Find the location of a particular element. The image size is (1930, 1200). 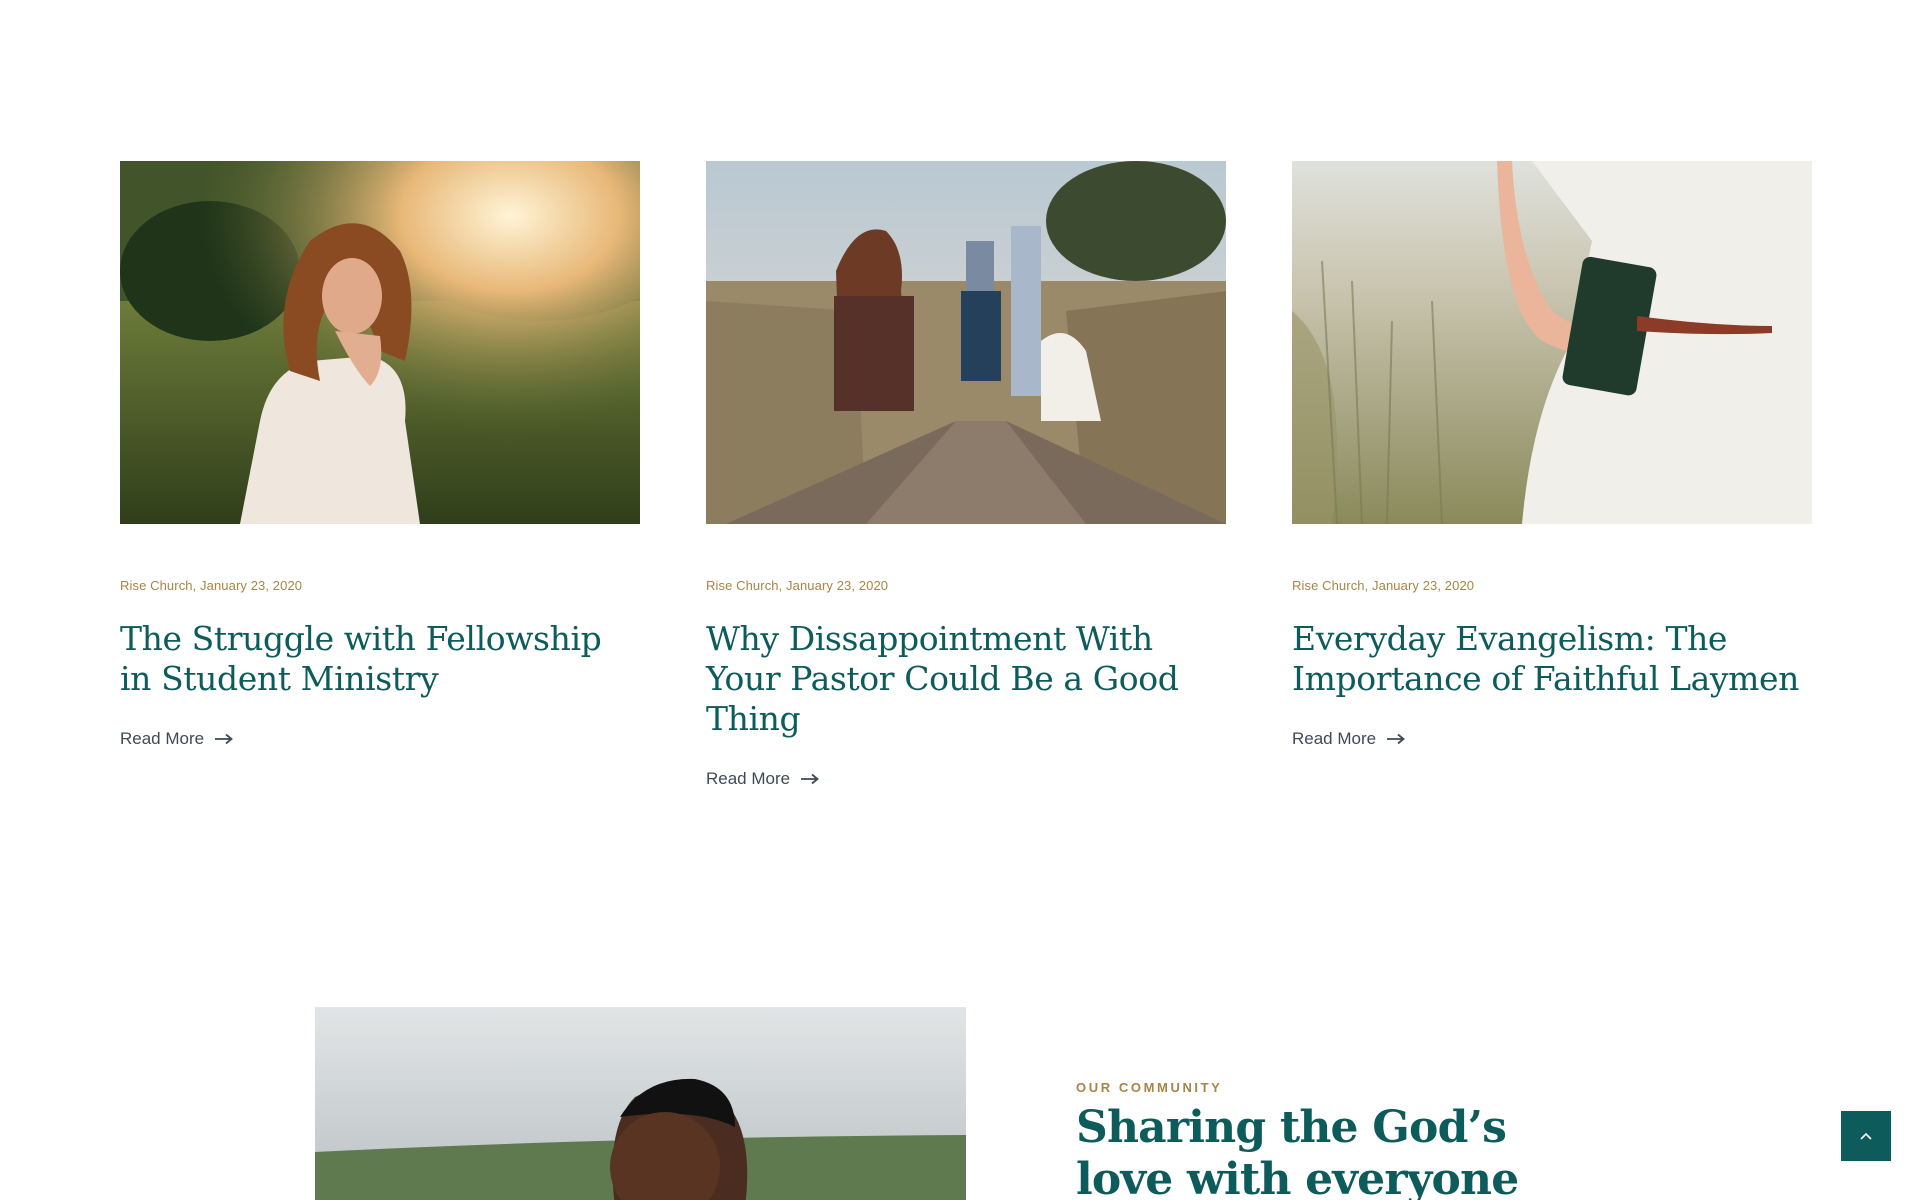

community-eyebrow: OUR COMMUNITY is located at coordinates (1149, 1087).